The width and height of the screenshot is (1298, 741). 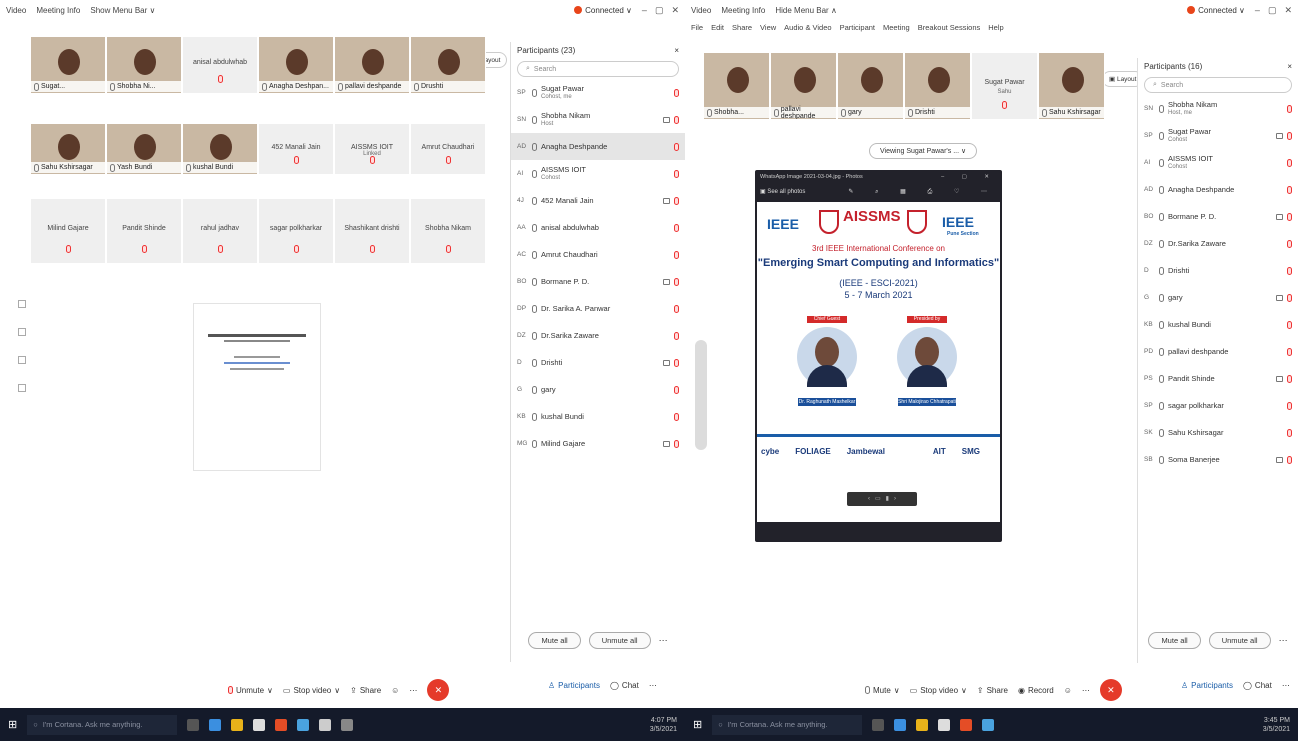 What do you see at coordinates (1218, 108) in the screenshot?
I see `participant-row: SN Shobha Nikam Host, me` at bounding box center [1218, 108].